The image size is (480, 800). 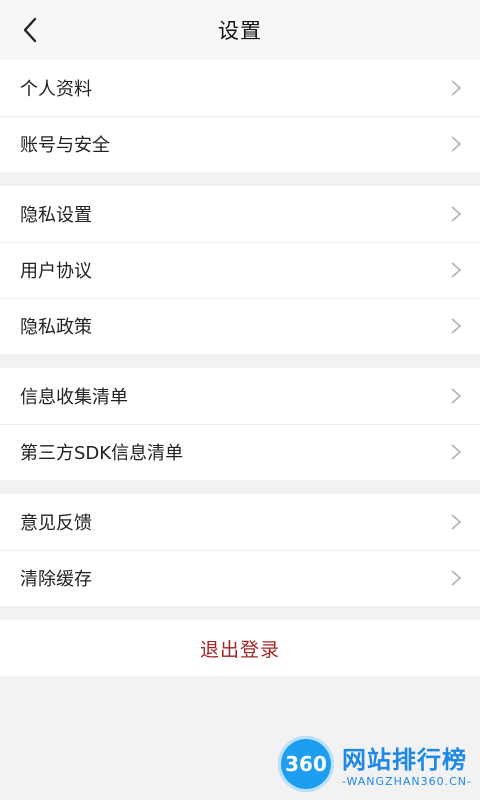 I want to click on watermark-text: 网站排行榜 -WANGZHAN360.CN-, so click(x=407, y=764).